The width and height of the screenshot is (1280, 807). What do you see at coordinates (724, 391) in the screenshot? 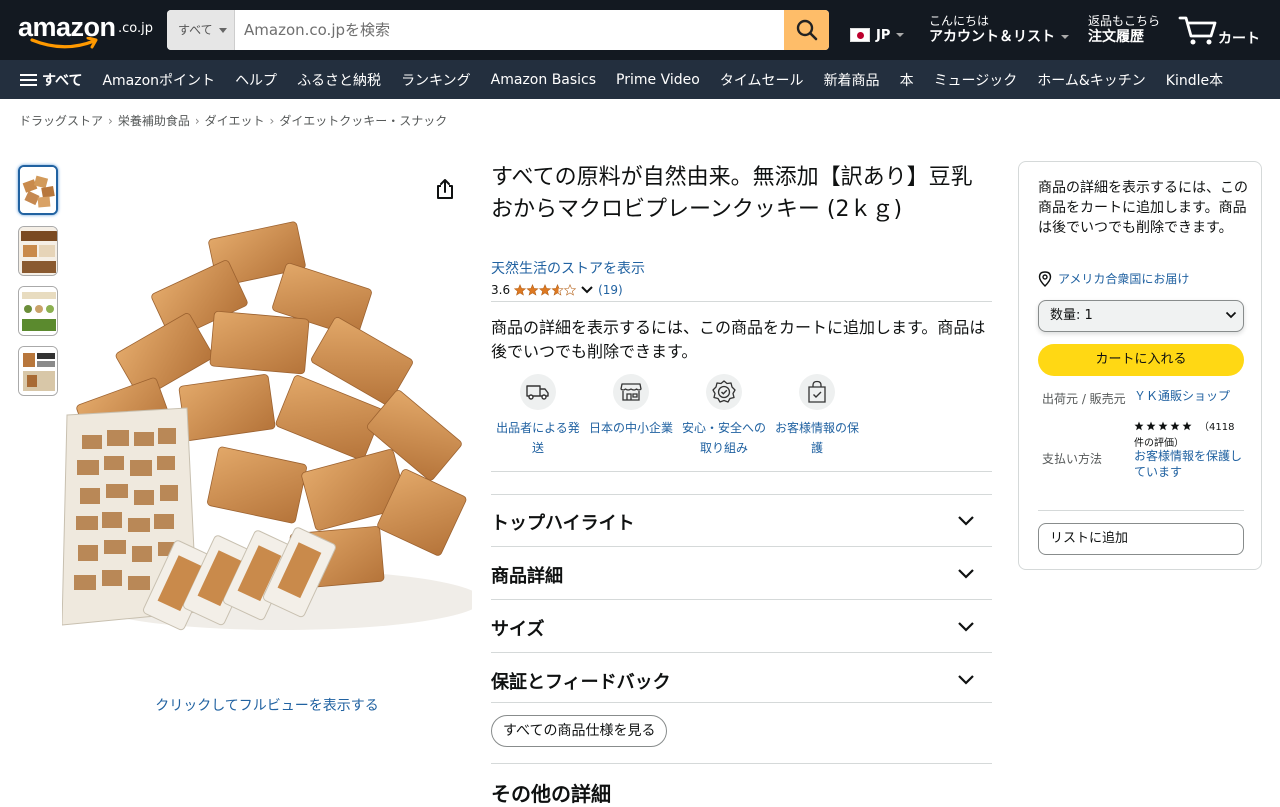
I see `badge-check-icon` at bounding box center [724, 391].